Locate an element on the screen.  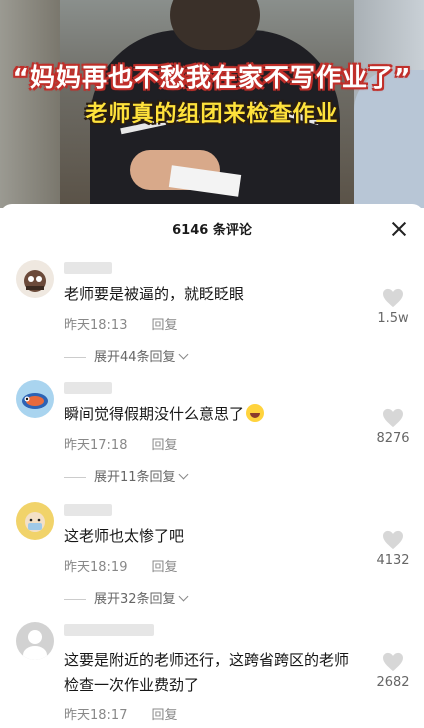
expand-replies-button: 展开32条回复 is located at coordinates (126, 597).